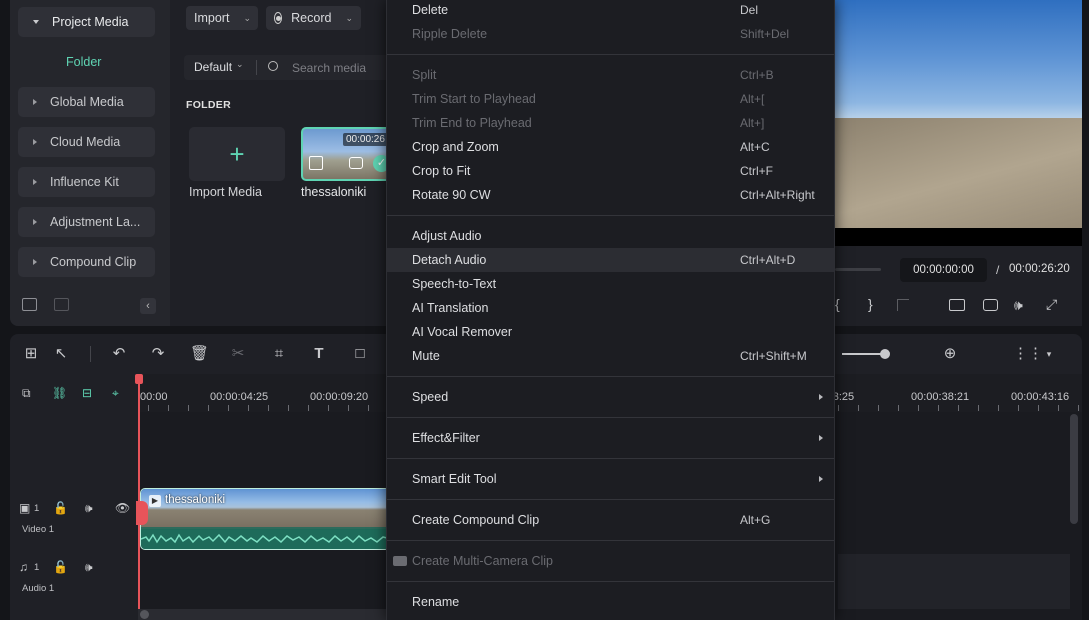  What do you see at coordinates (426, 356) in the screenshot?
I see `menu-item-label: Mute` at bounding box center [426, 356].